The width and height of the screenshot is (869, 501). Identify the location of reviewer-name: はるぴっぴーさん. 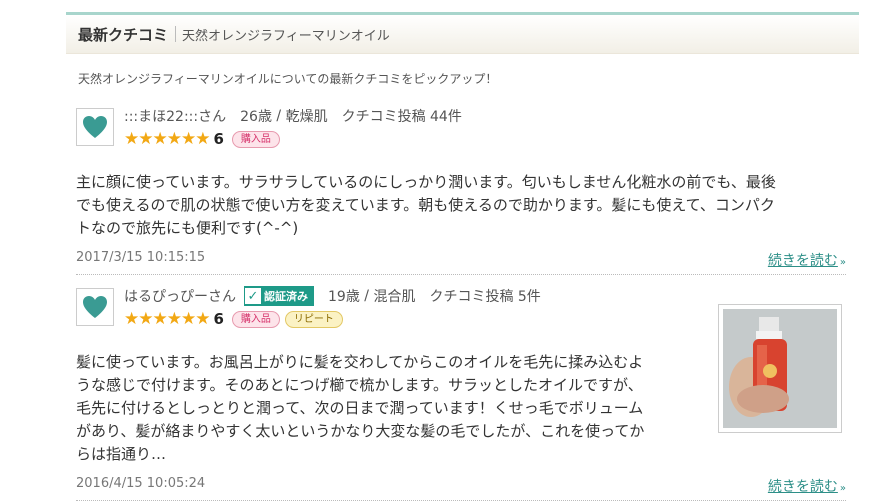
(180, 296).